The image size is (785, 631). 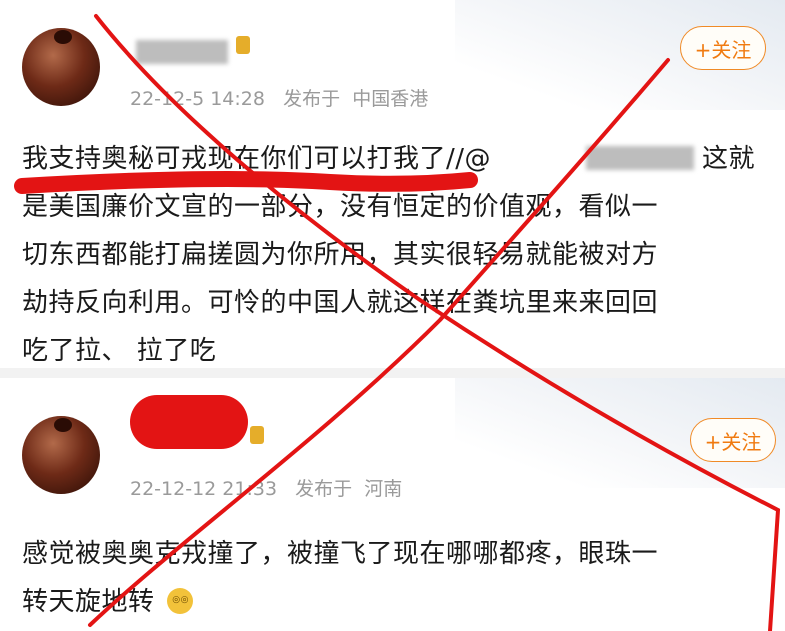 I want to click on post-text-line: 劫持反向利用。可怜的中国人就这样在粪坑里来来回回, so click(x=340, y=300).